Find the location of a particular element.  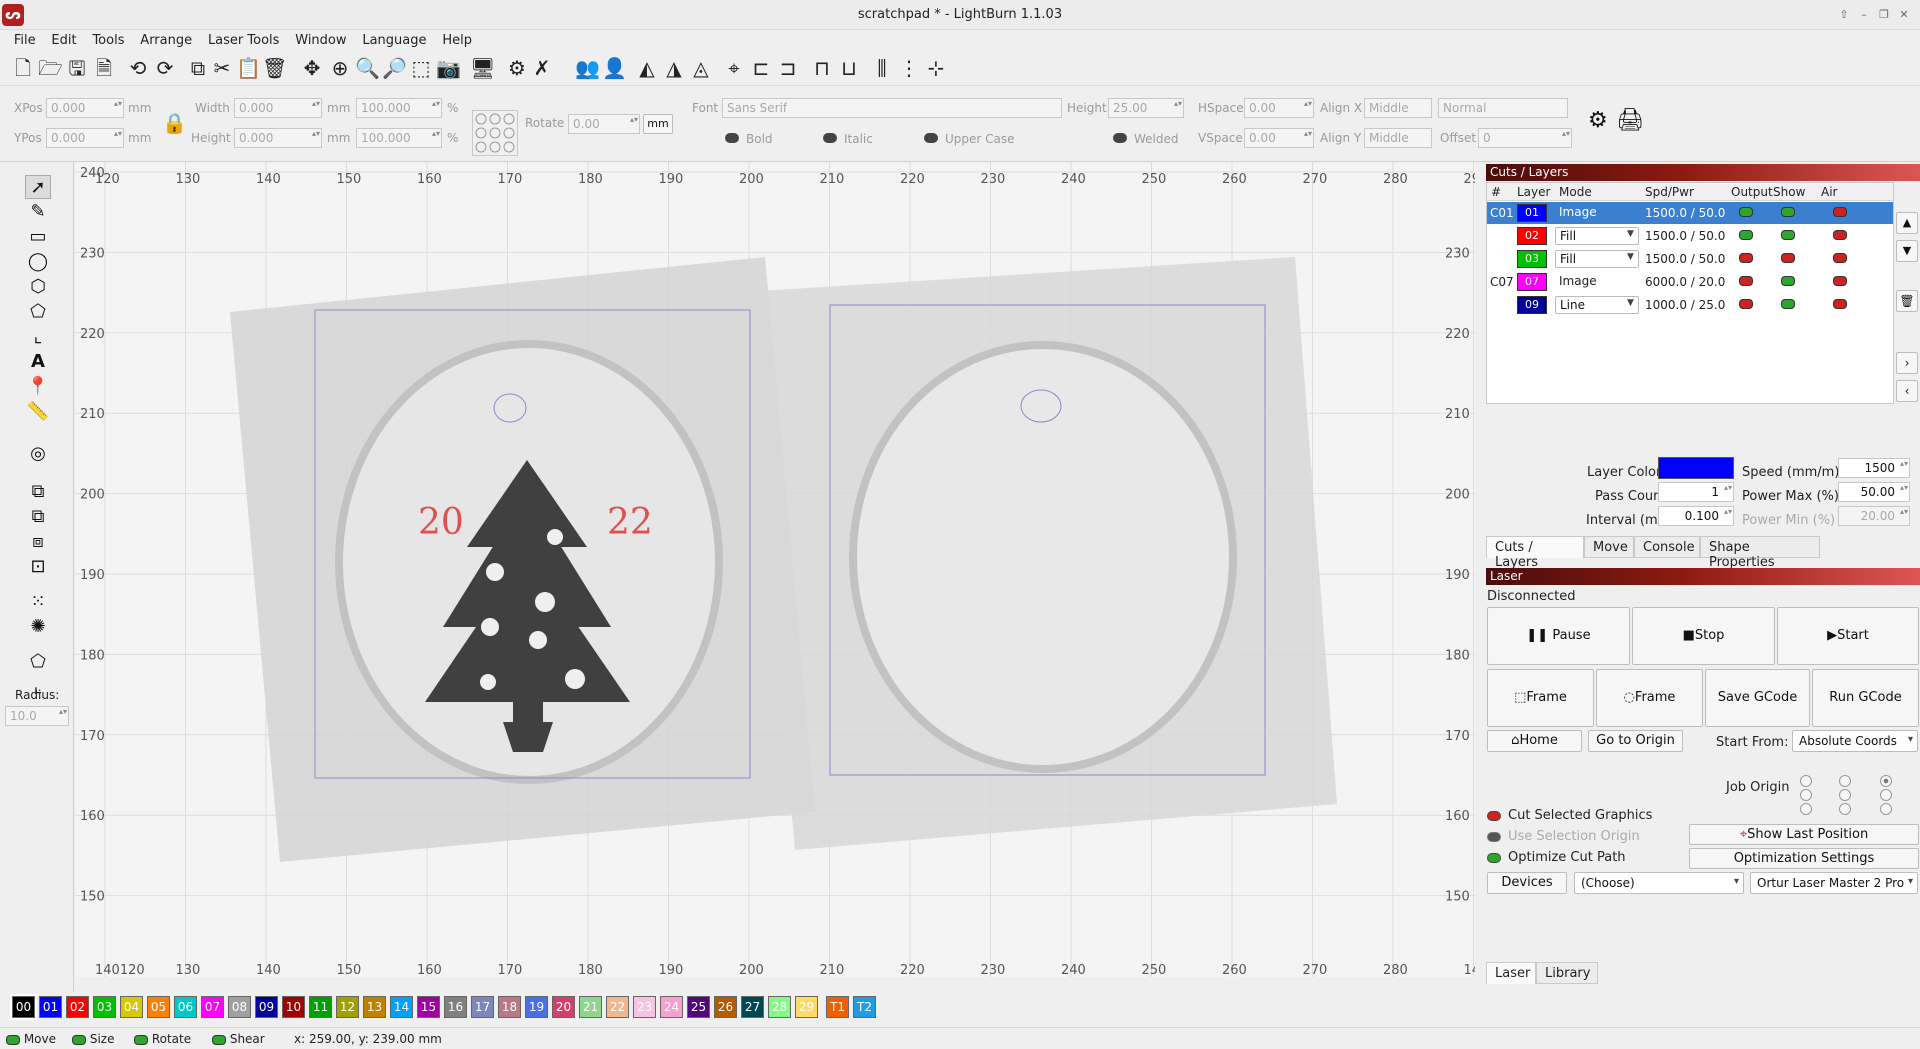

width-percent-input: 100.000 is located at coordinates (399, 108).